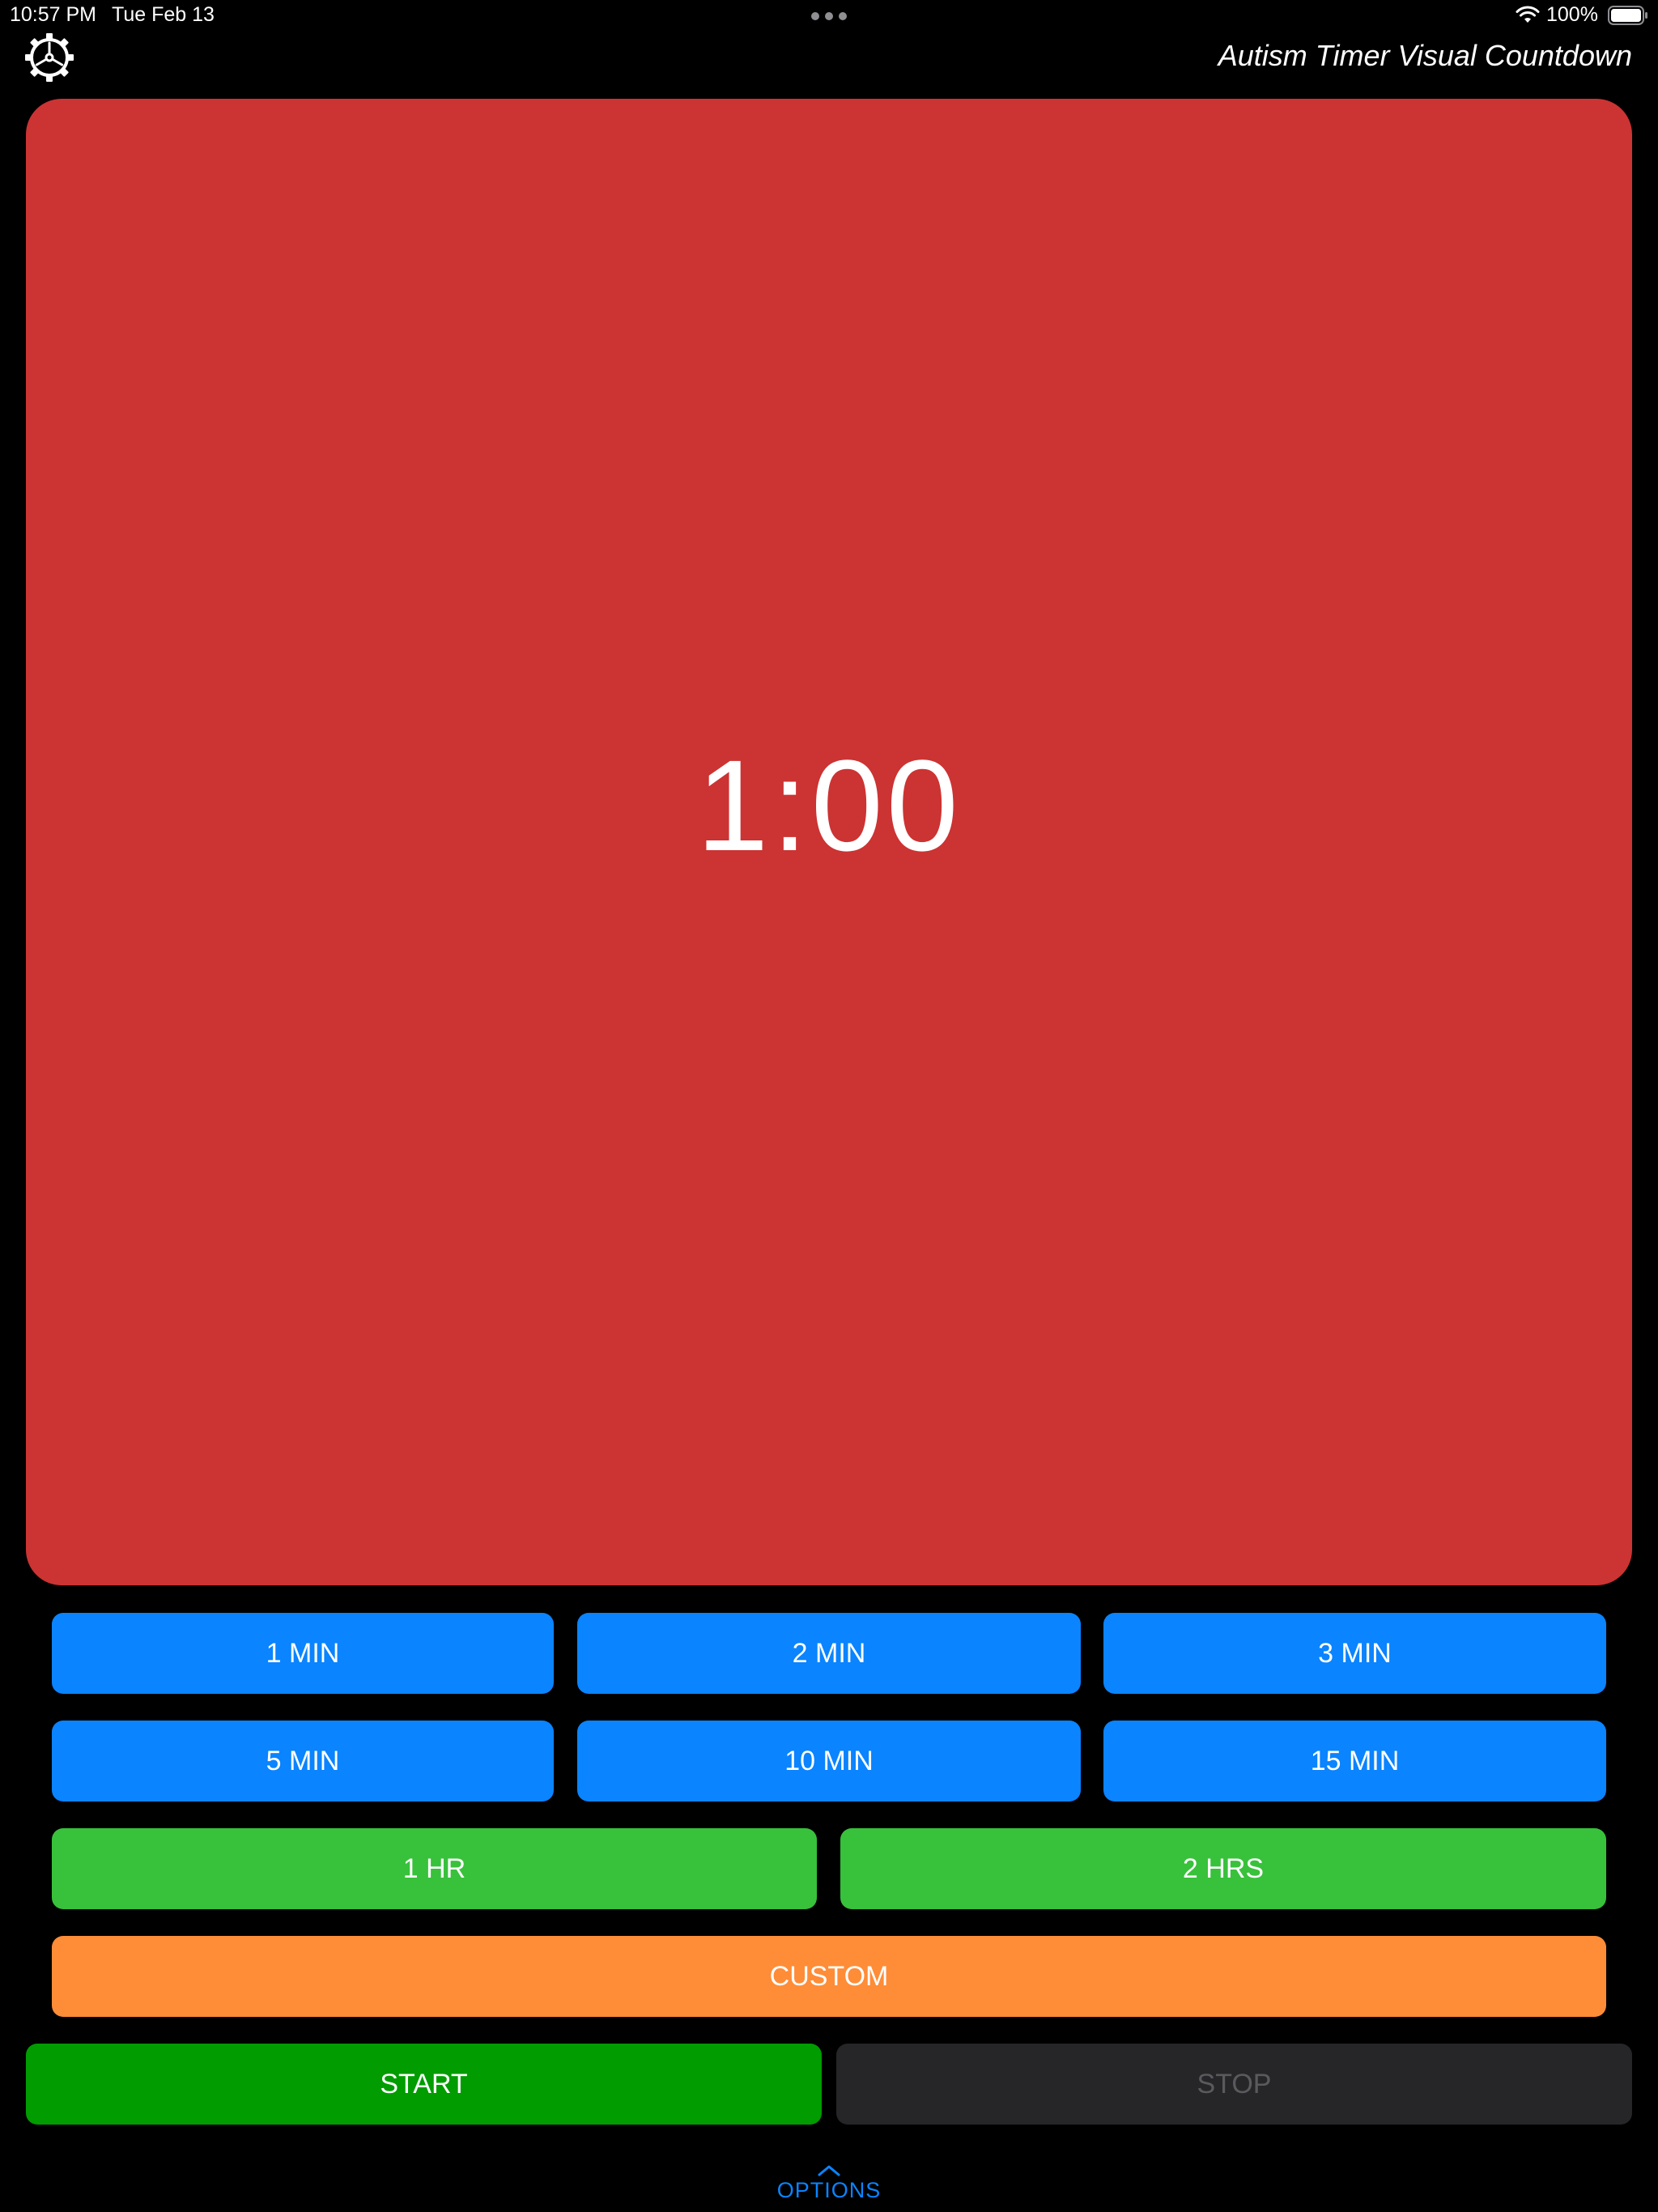 The image size is (1658, 2212). I want to click on preset-2-hrs-button: 2 HRS, so click(1223, 1869).